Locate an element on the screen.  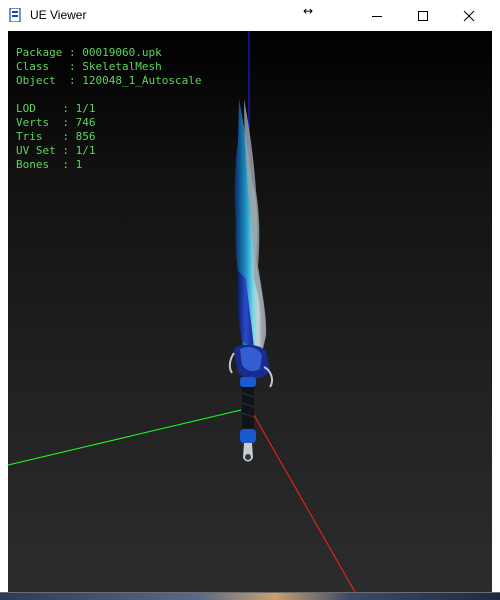
object-label: Object is located at coordinates (36, 80).